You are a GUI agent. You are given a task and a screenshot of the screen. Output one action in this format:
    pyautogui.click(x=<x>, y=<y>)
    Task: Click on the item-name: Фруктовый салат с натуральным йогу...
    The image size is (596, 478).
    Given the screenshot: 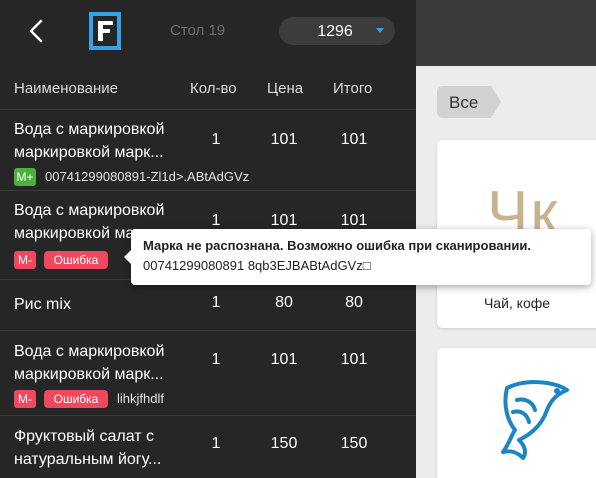 What is the action you would take?
    pyautogui.click(x=88, y=448)
    